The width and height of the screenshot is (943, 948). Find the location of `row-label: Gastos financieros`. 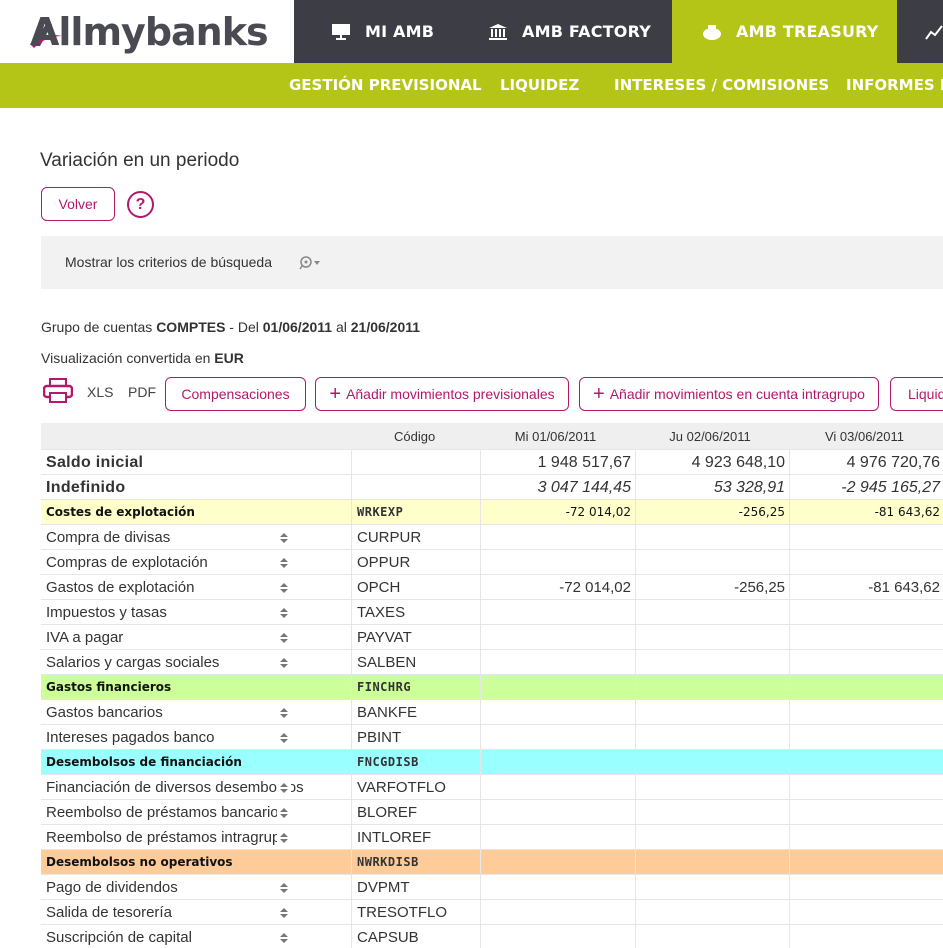

row-label: Gastos financieros is located at coordinates (196, 687).